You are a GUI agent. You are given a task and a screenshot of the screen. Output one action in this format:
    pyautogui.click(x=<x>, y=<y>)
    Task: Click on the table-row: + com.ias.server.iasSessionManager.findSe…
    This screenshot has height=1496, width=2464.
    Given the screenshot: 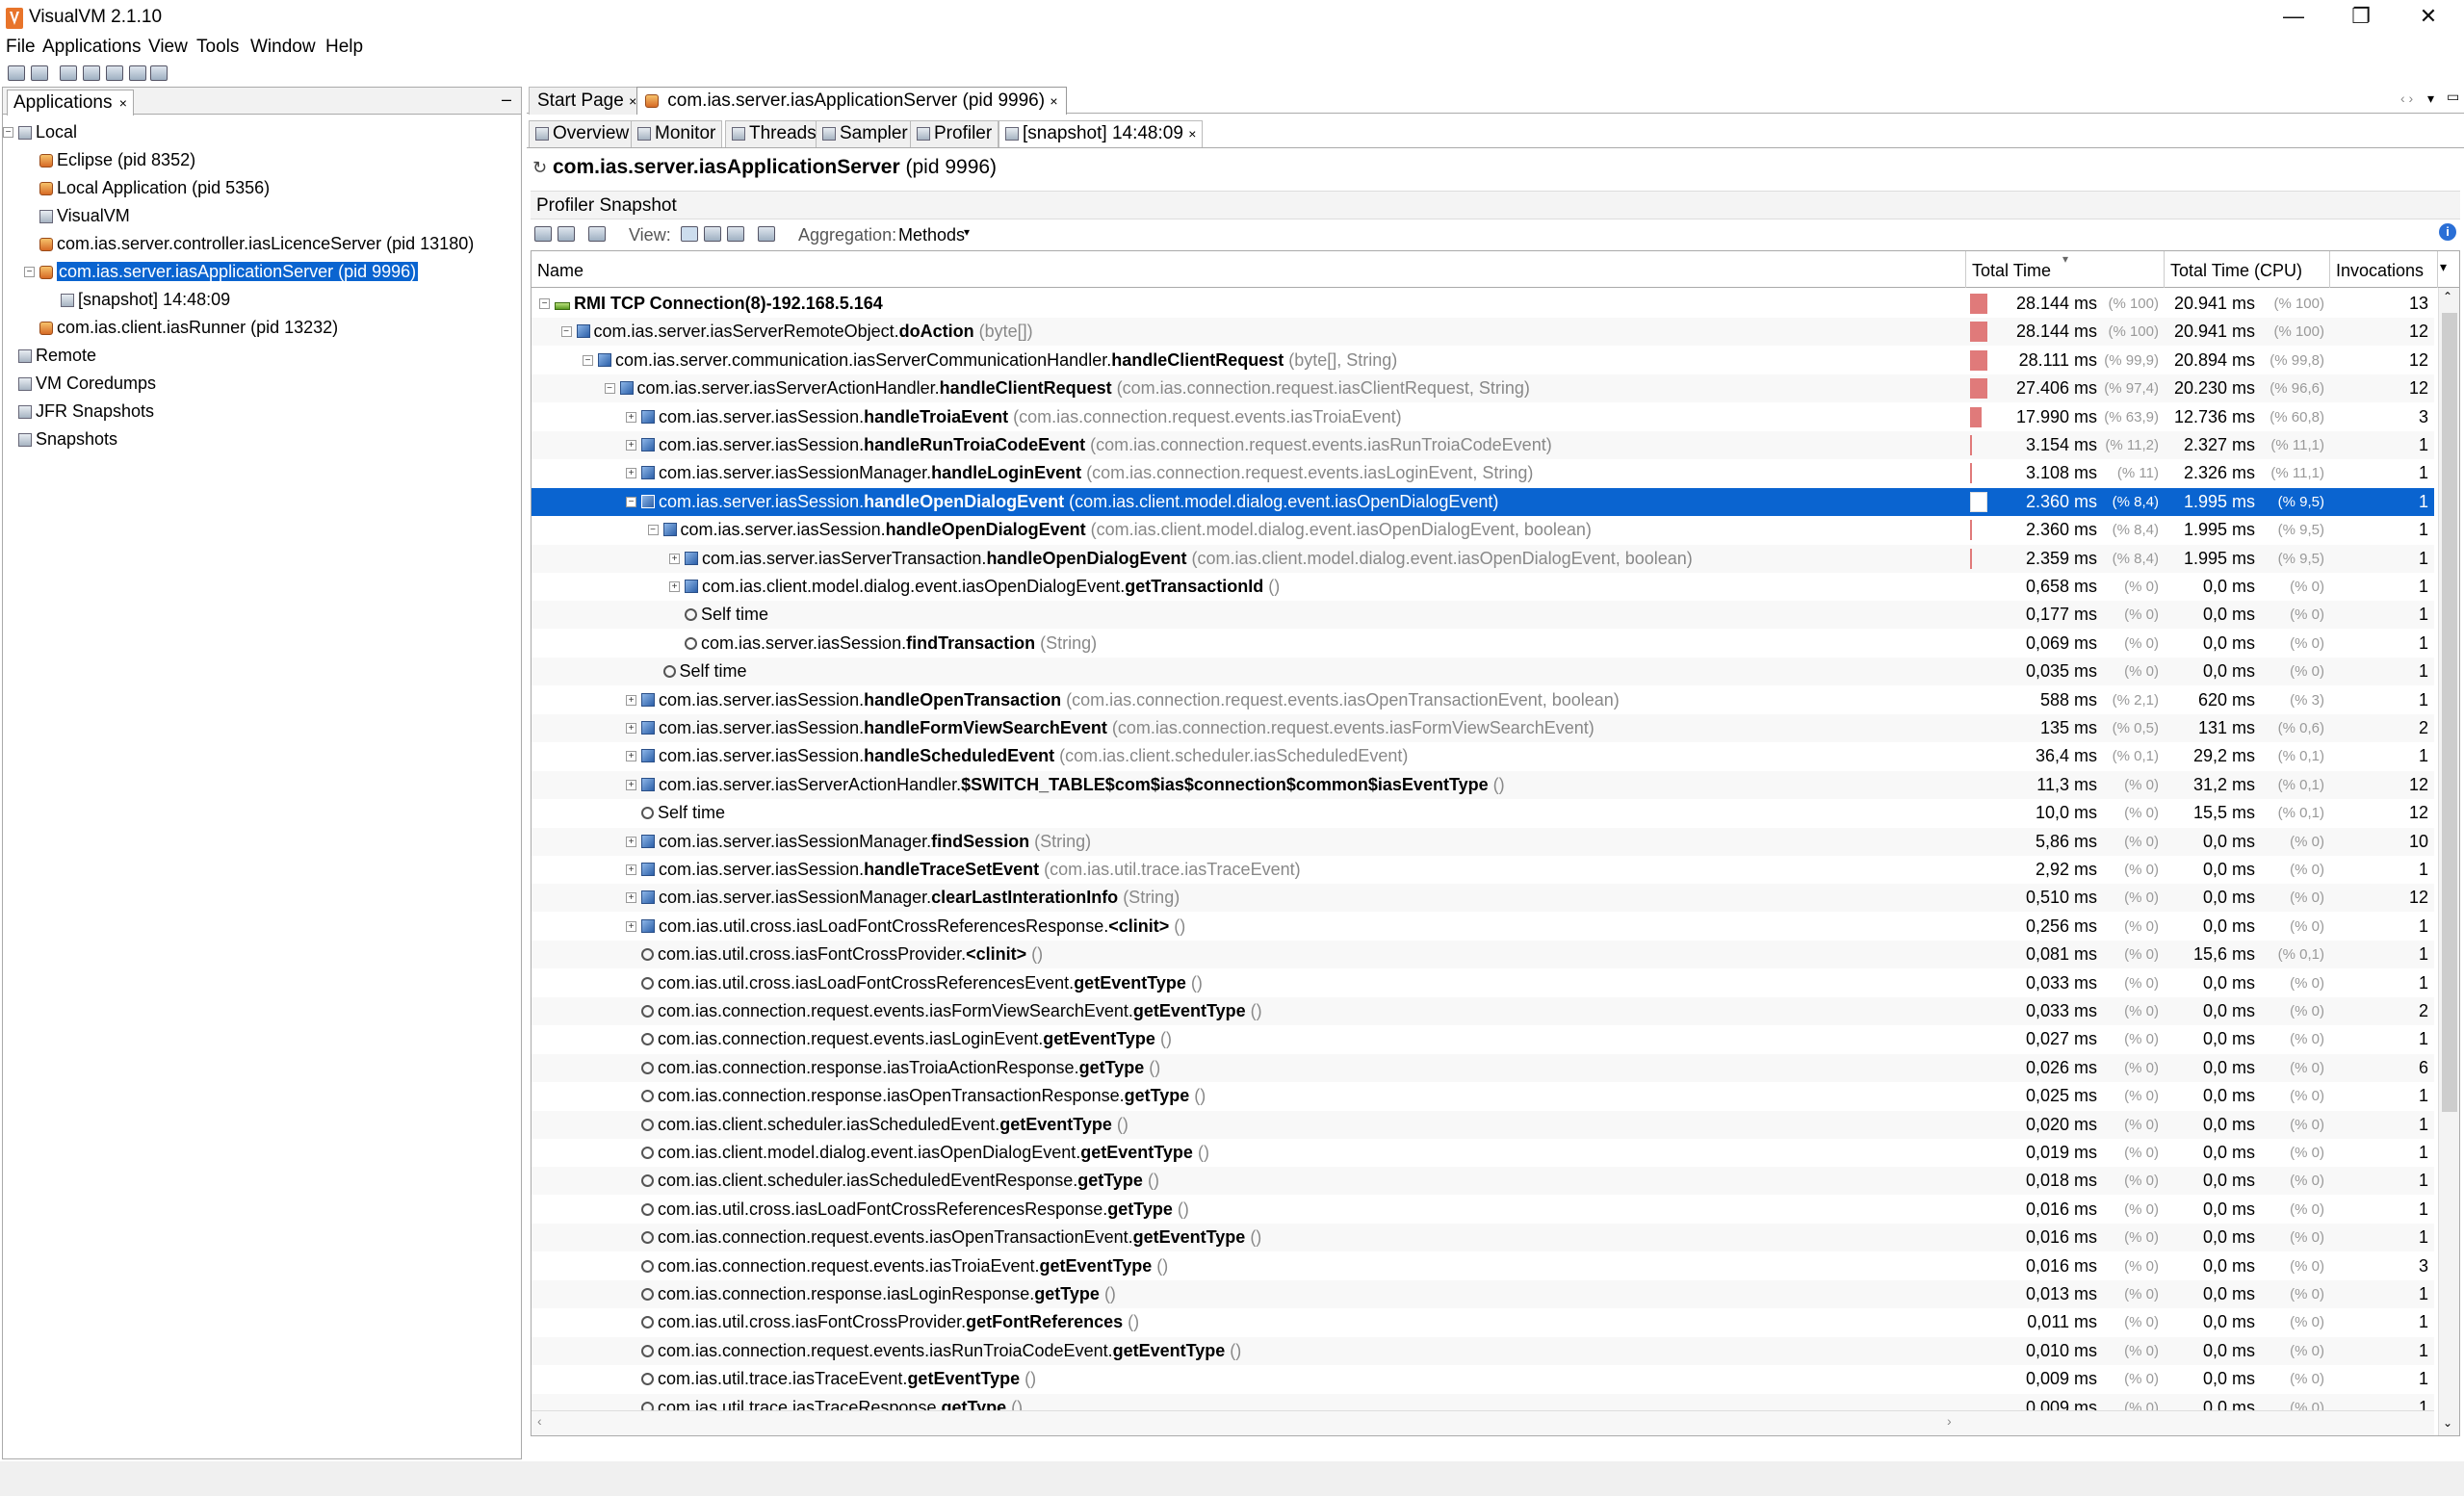 What is the action you would take?
    pyautogui.click(x=1483, y=841)
    